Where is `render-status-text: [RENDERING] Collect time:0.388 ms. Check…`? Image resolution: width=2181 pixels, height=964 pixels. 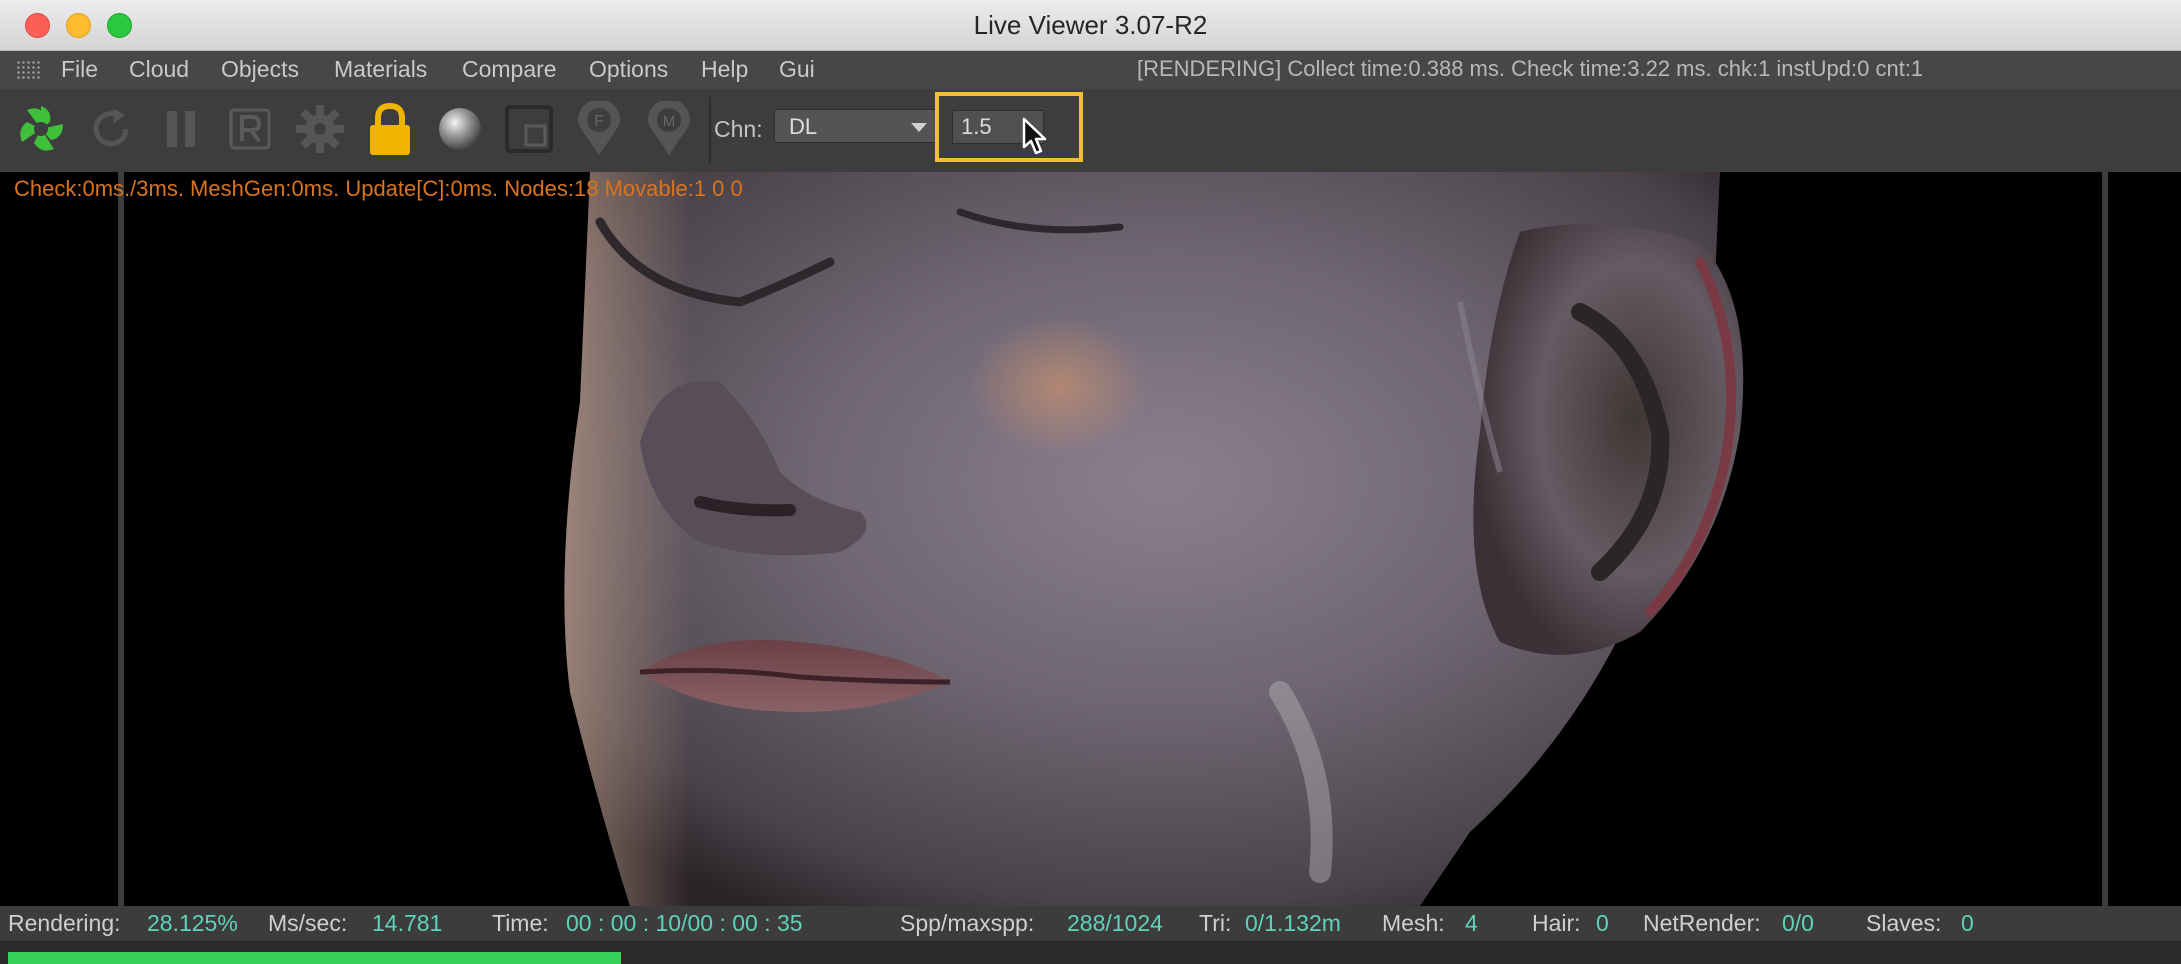 render-status-text: [RENDERING] Collect time:0.388 ms. Check… is located at coordinates (1530, 68).